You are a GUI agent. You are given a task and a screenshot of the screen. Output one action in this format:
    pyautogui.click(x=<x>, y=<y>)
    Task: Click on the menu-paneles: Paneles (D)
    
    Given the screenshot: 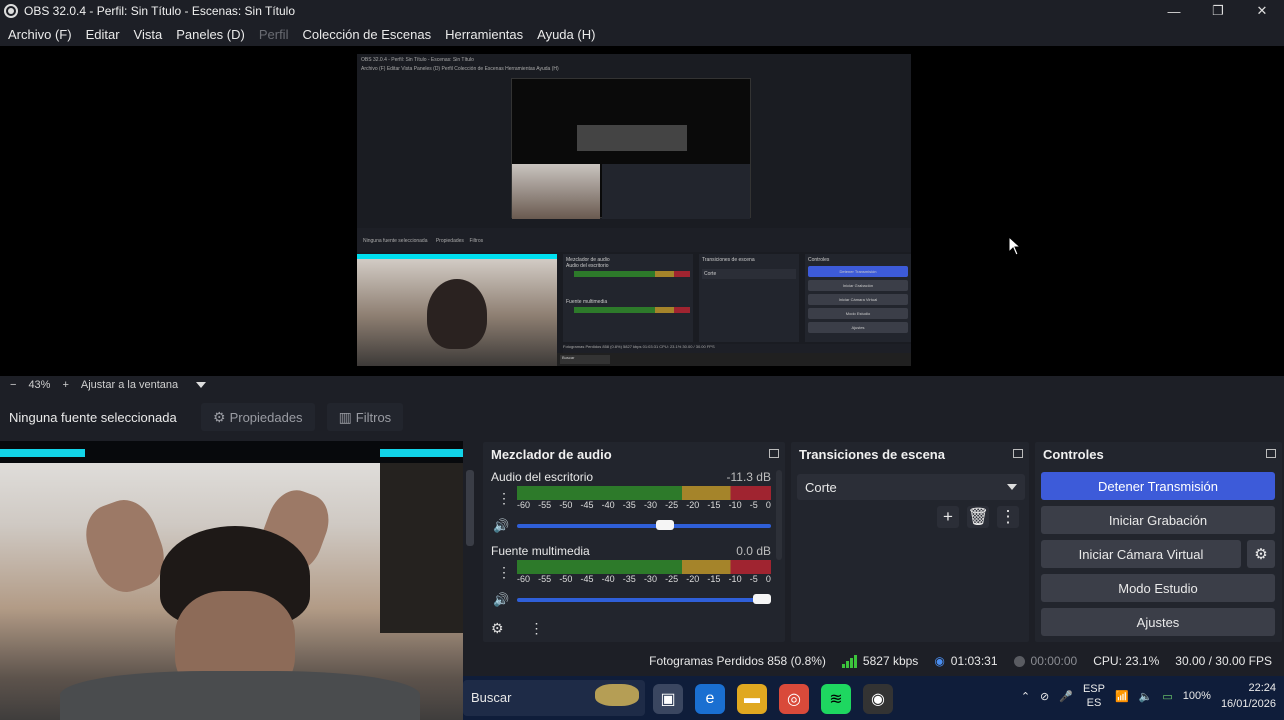 What is the action you would take?
    pyautogui.click(x=210, y=34)
    